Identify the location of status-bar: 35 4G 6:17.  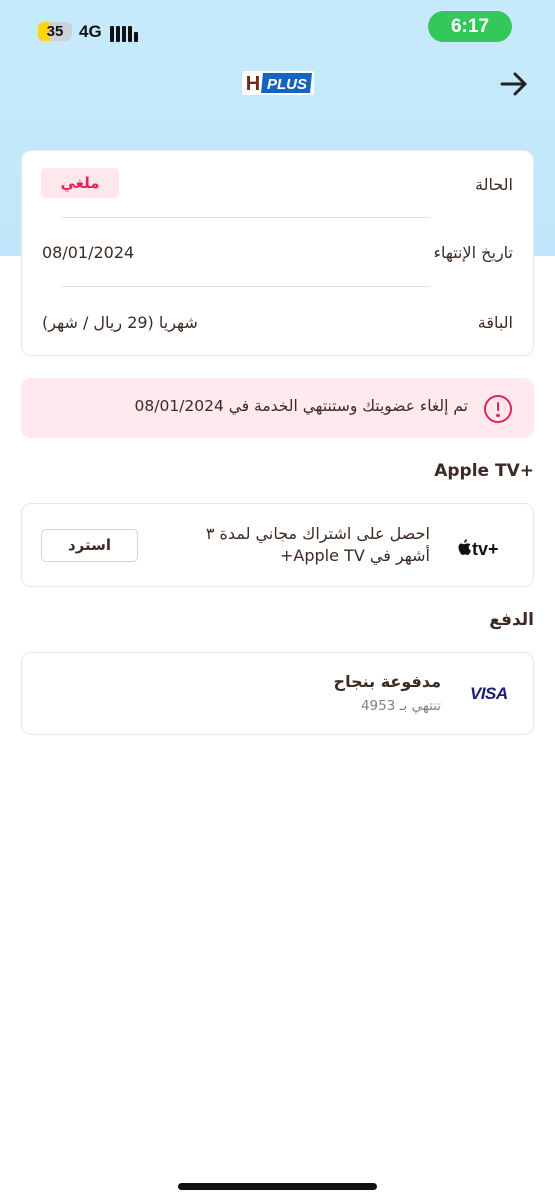
(277, 30).